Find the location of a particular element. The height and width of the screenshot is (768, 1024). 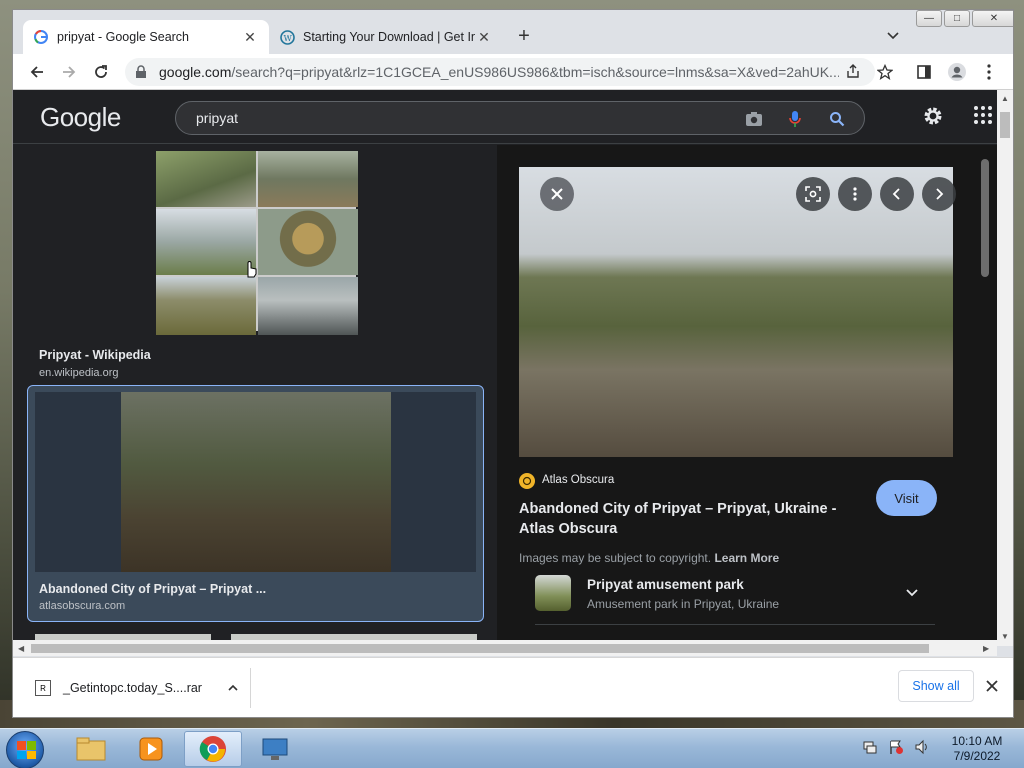

close-download-bar-icon is located at coordinates (992, 686).